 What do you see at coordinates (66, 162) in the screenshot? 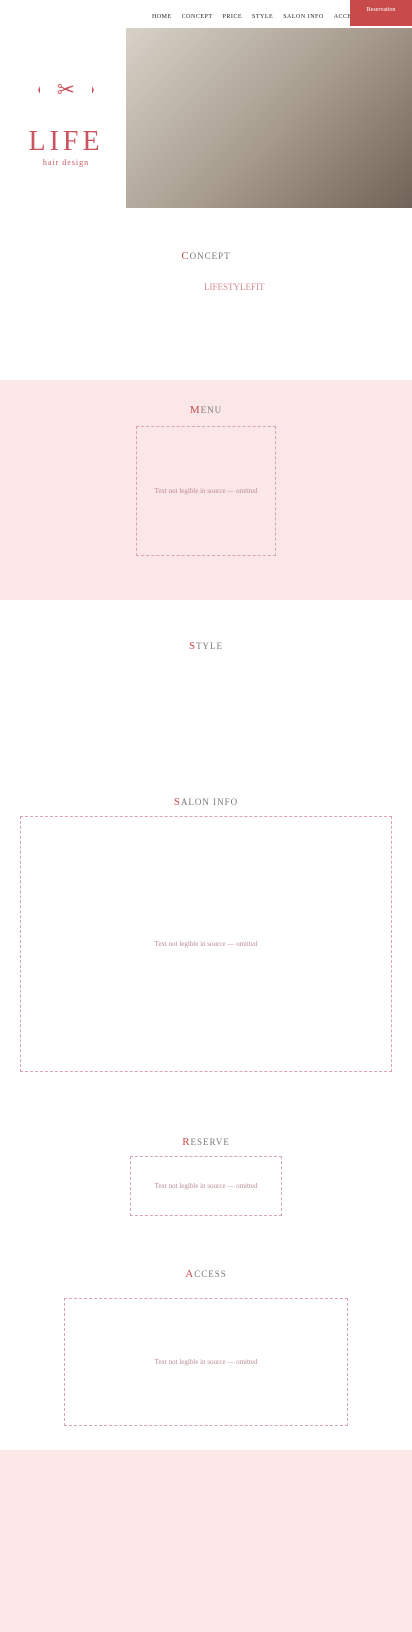
I see `logo-sub: hair design` at bounding box center [66, 162].